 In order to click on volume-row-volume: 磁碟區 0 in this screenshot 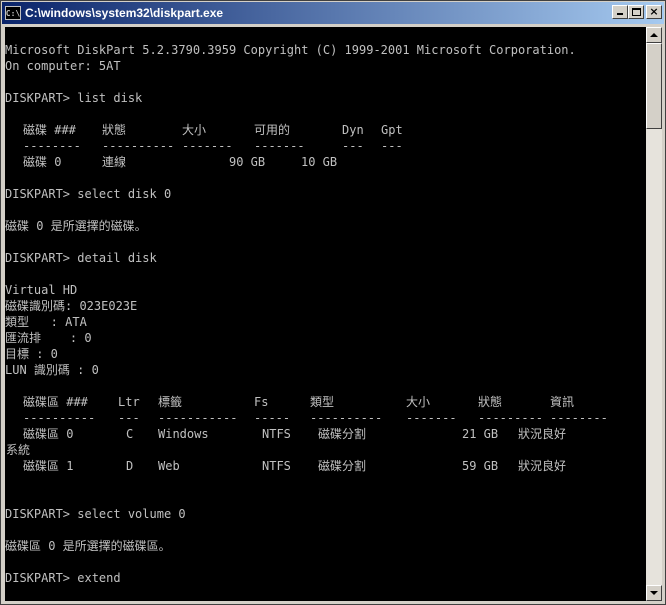, I will do `click(48, 434)`.